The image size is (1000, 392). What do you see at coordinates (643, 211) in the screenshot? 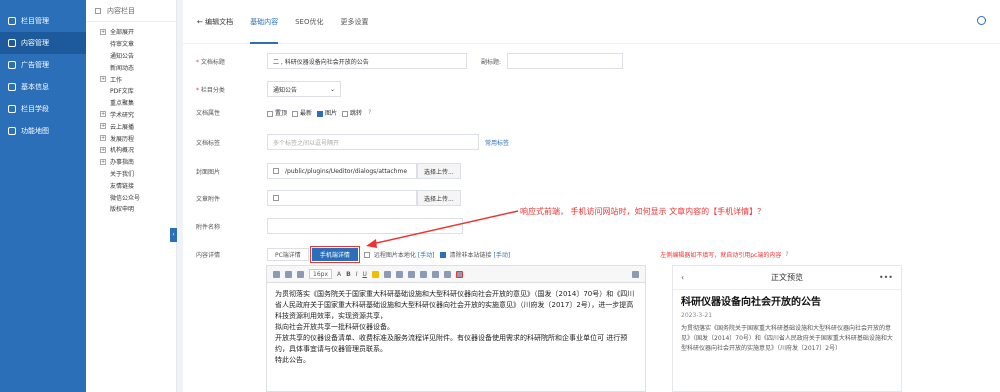
I see `annotation-text: 响应式前端， 手机访问网站时，如何显示 文章内容的【手机详情】？` at bounding box center [643, 211].